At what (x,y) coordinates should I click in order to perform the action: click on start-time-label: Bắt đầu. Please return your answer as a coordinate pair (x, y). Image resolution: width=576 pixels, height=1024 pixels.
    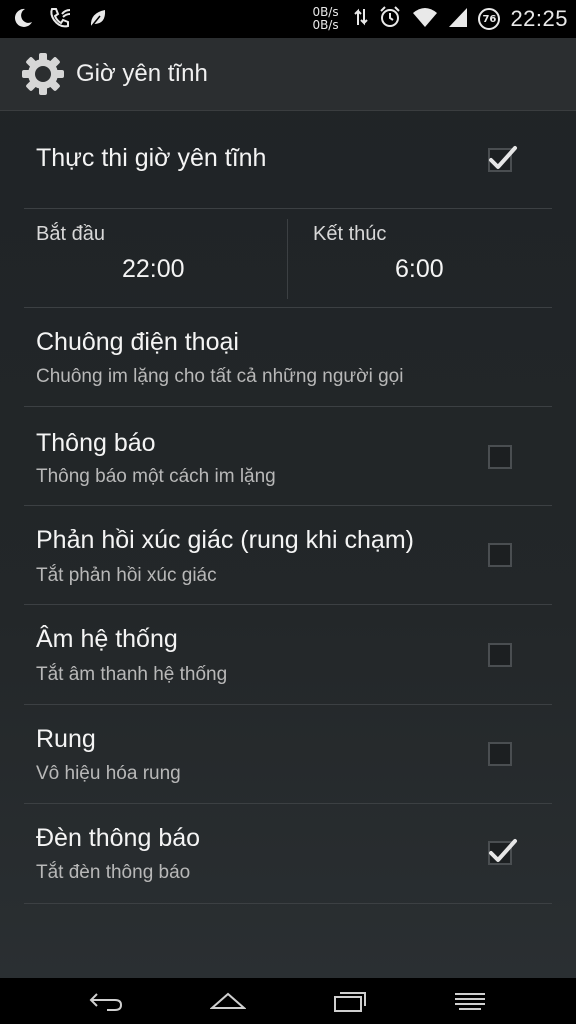
    Looking at the image, I should click on (70, 234).